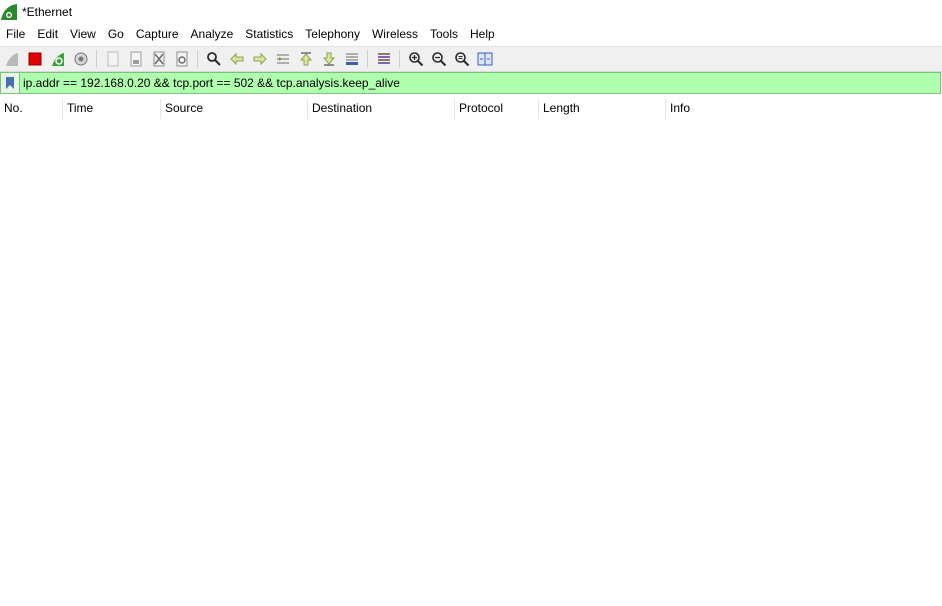  Describe the element at coordinates (473, 83) in the screenshot. I see `display-filter-input` at that location.